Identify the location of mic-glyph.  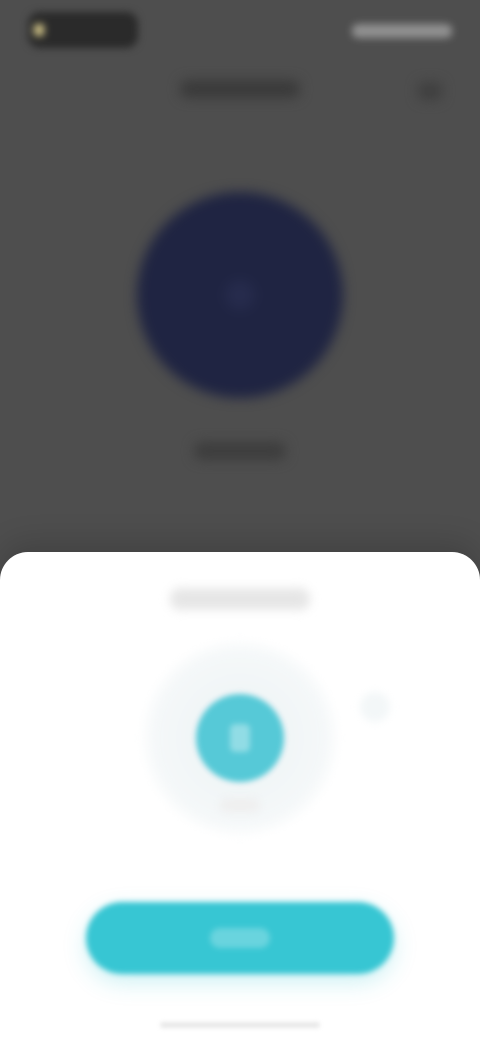
(240, 738).